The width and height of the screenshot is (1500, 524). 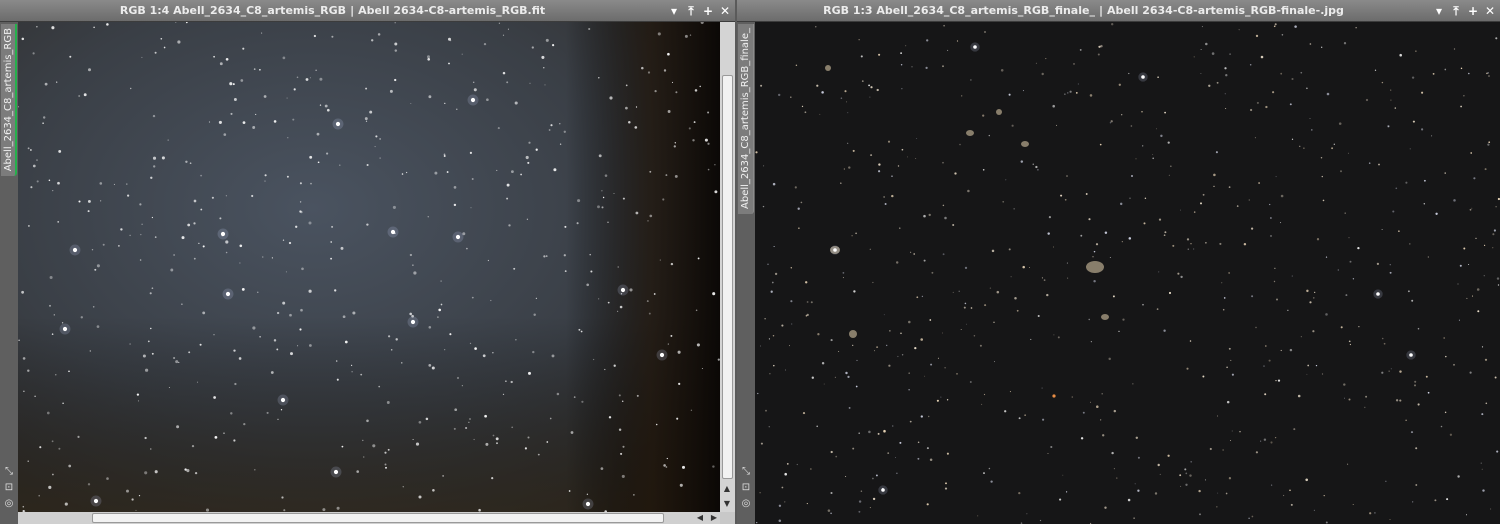 I want to click on scroll-corner, so click(x=727, y=518).